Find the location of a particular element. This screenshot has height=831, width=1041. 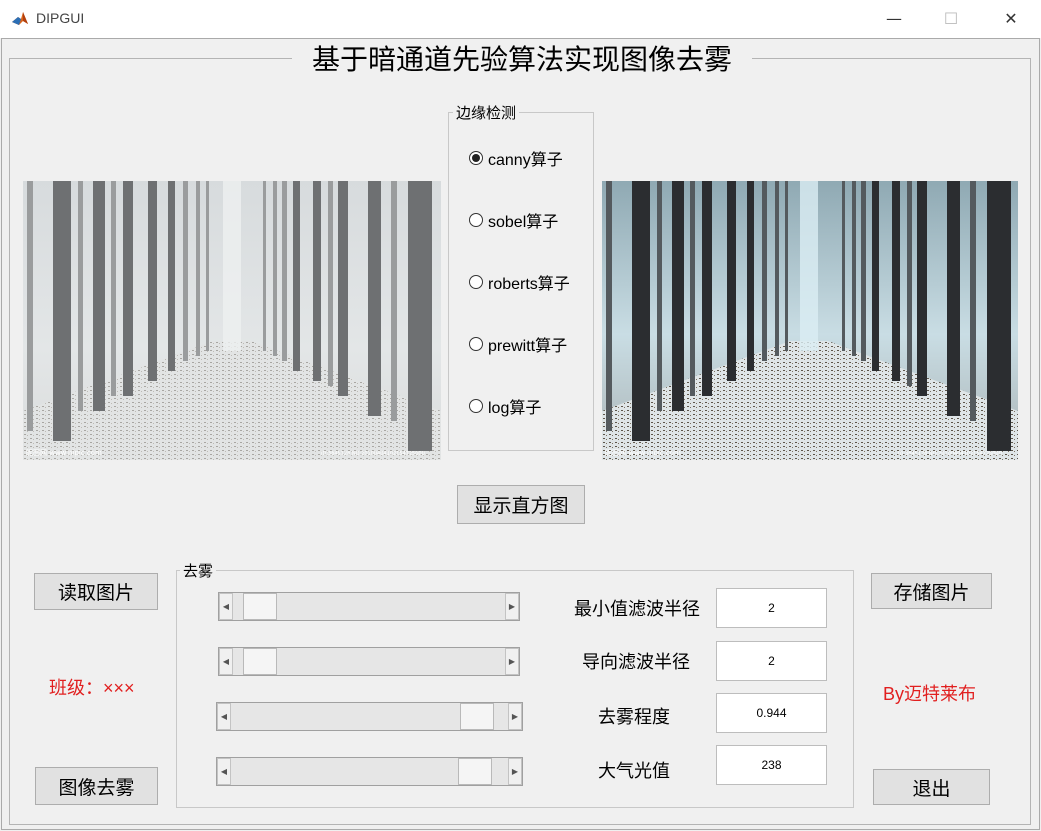

exit-button: 退出 is located at coordinates (931, 787).